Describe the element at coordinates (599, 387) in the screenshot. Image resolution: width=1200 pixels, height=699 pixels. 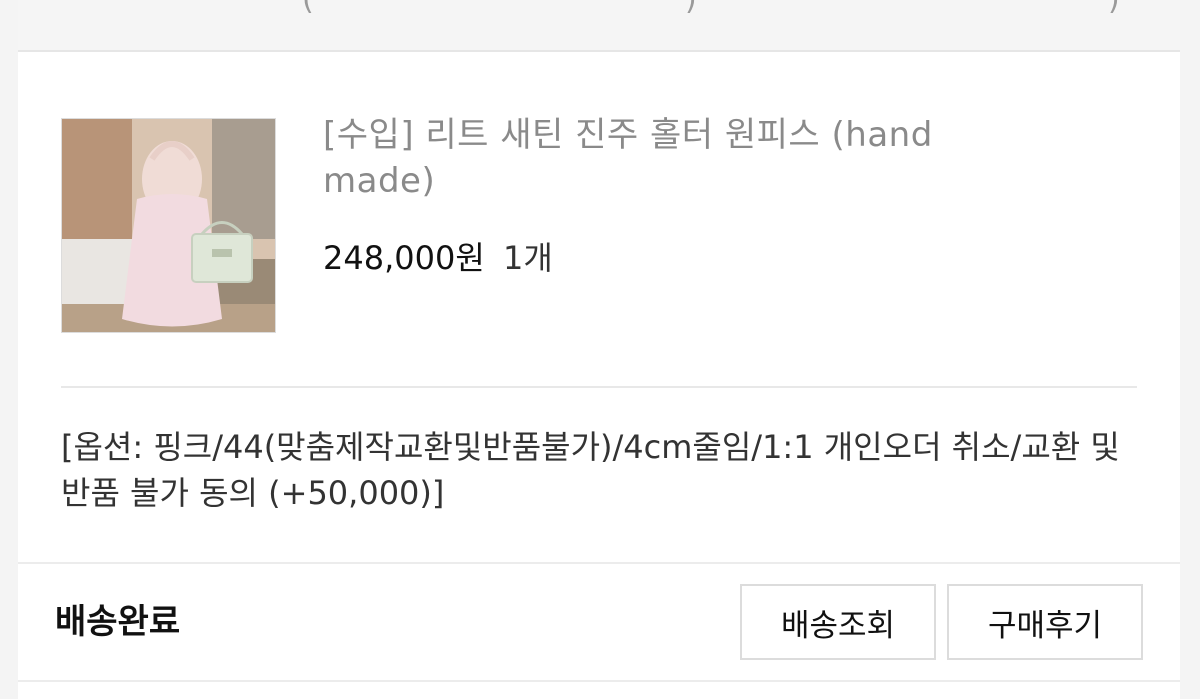
I see `item-divider` at that location.